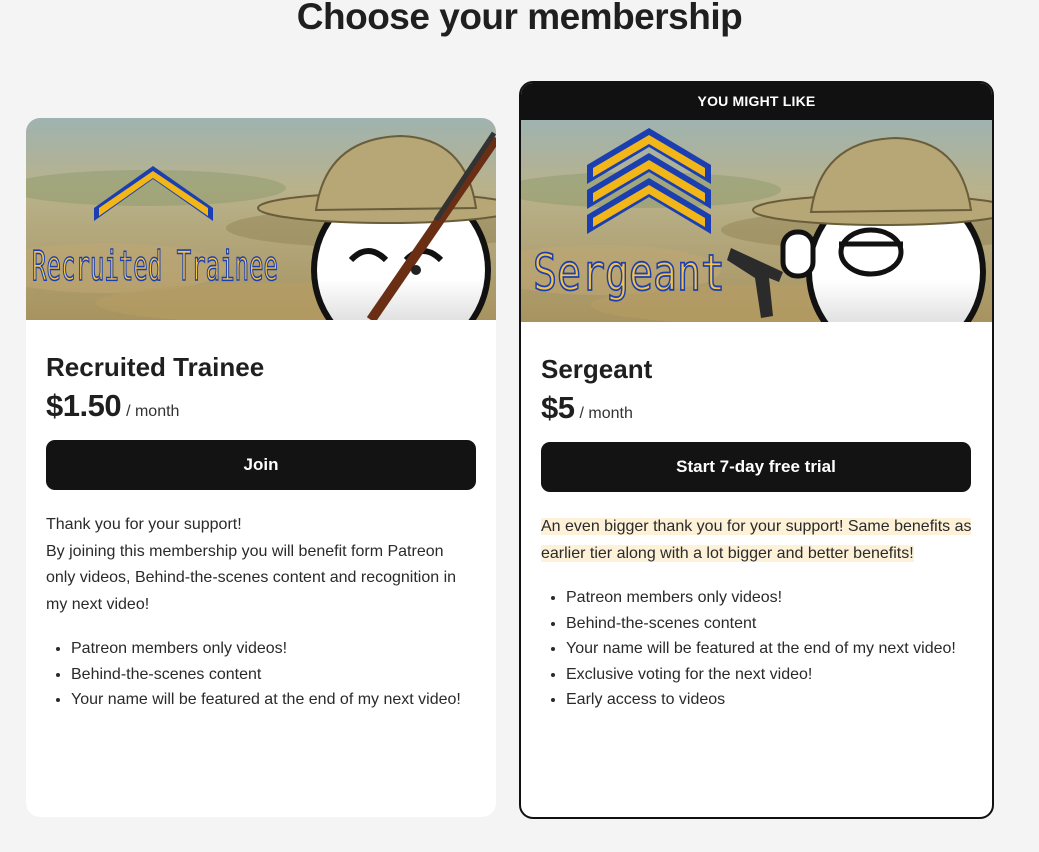 This screenshot has height=852, width=1039. I want to click on tier-price: $5, so click(558, 407).